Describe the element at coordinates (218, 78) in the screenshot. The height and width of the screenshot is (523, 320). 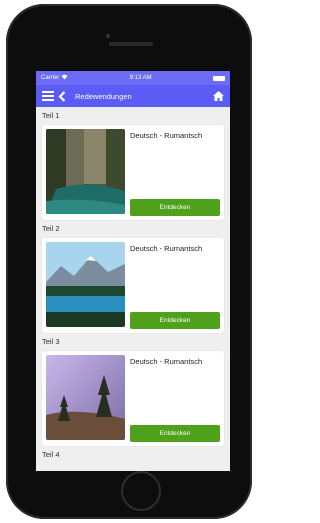
I see `battery-icon` at that location.